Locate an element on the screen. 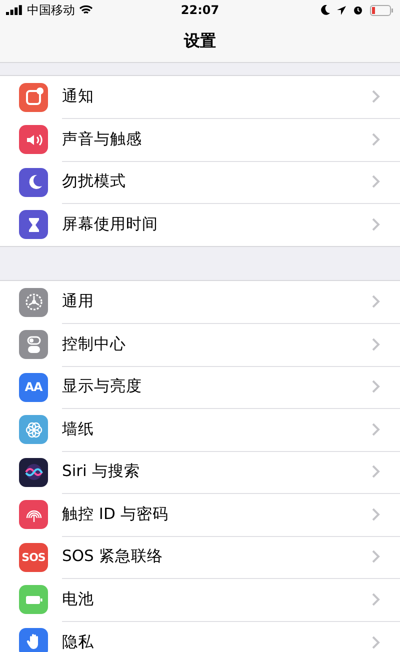 This screenshot has width=400, height=652. signal-icon is located at coordinates (14, 10).